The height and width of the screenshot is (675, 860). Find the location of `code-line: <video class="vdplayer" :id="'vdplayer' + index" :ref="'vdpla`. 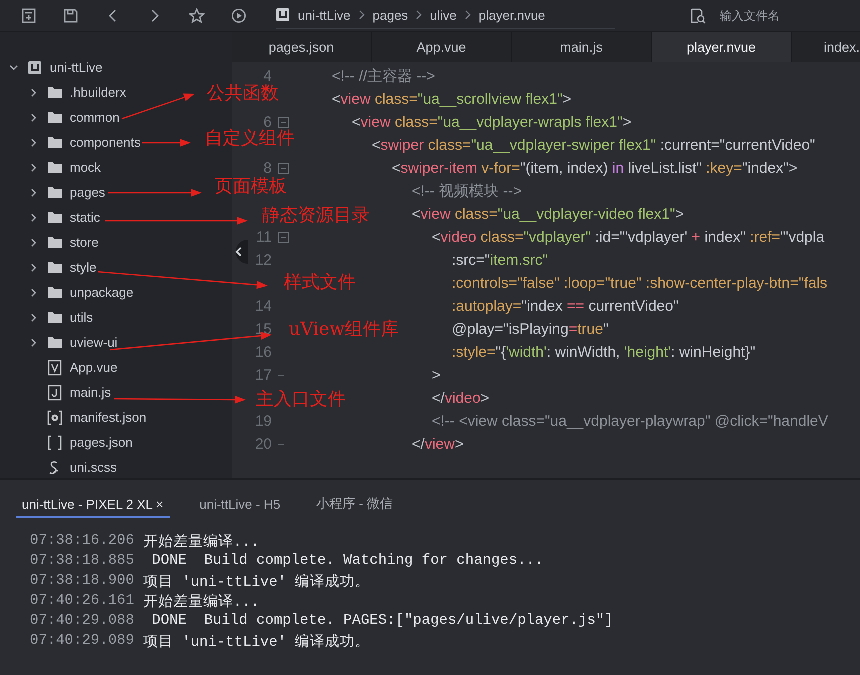

code-line: <video class="vdplayer" :id="'vdplayer' + index" :ref="'vdpla is located at coordinates (628, 237).